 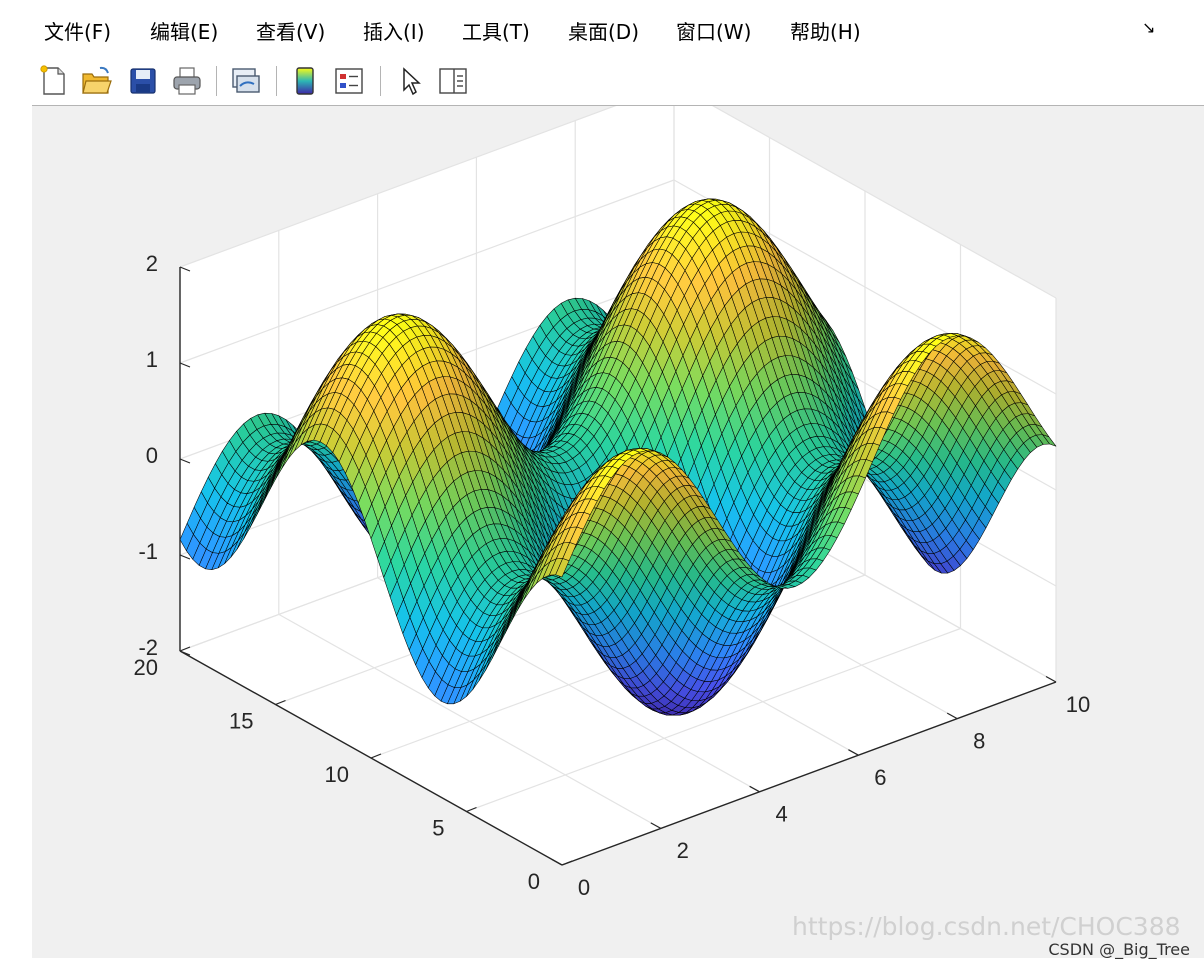 I want to click on x-tick-label: 2, so click(x=683, y=850).